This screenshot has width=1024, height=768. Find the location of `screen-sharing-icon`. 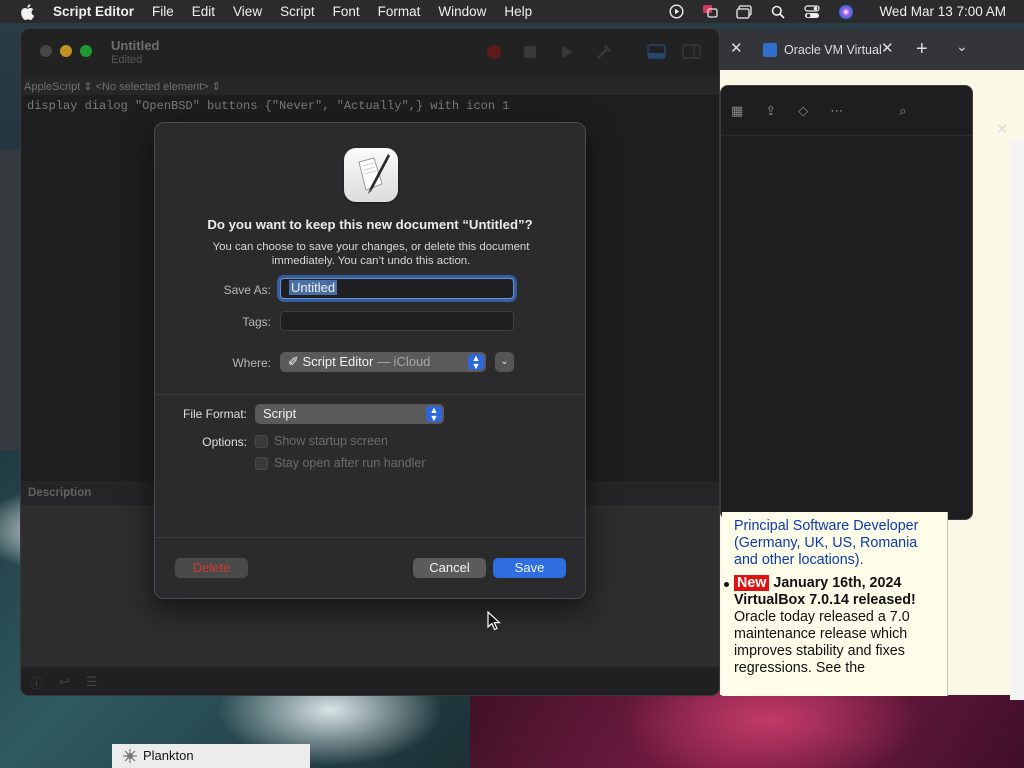

screen-sharing-icon is located at coordinates (710, 12).